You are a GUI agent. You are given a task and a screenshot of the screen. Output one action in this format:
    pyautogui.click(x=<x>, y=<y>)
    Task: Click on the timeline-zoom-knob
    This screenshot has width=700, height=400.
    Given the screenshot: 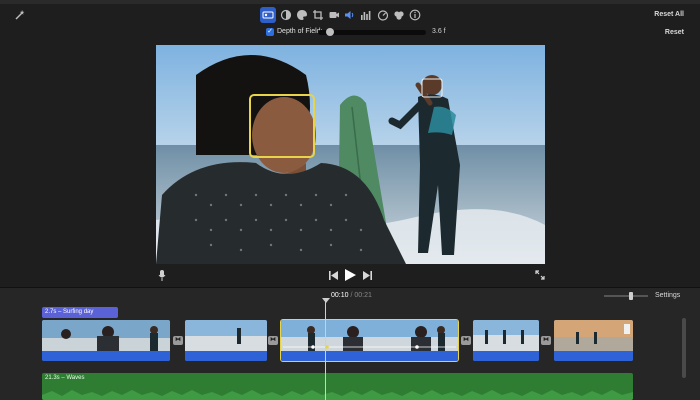 What is the action you would take?
    pyautogui.click(x=631, y=296)
    